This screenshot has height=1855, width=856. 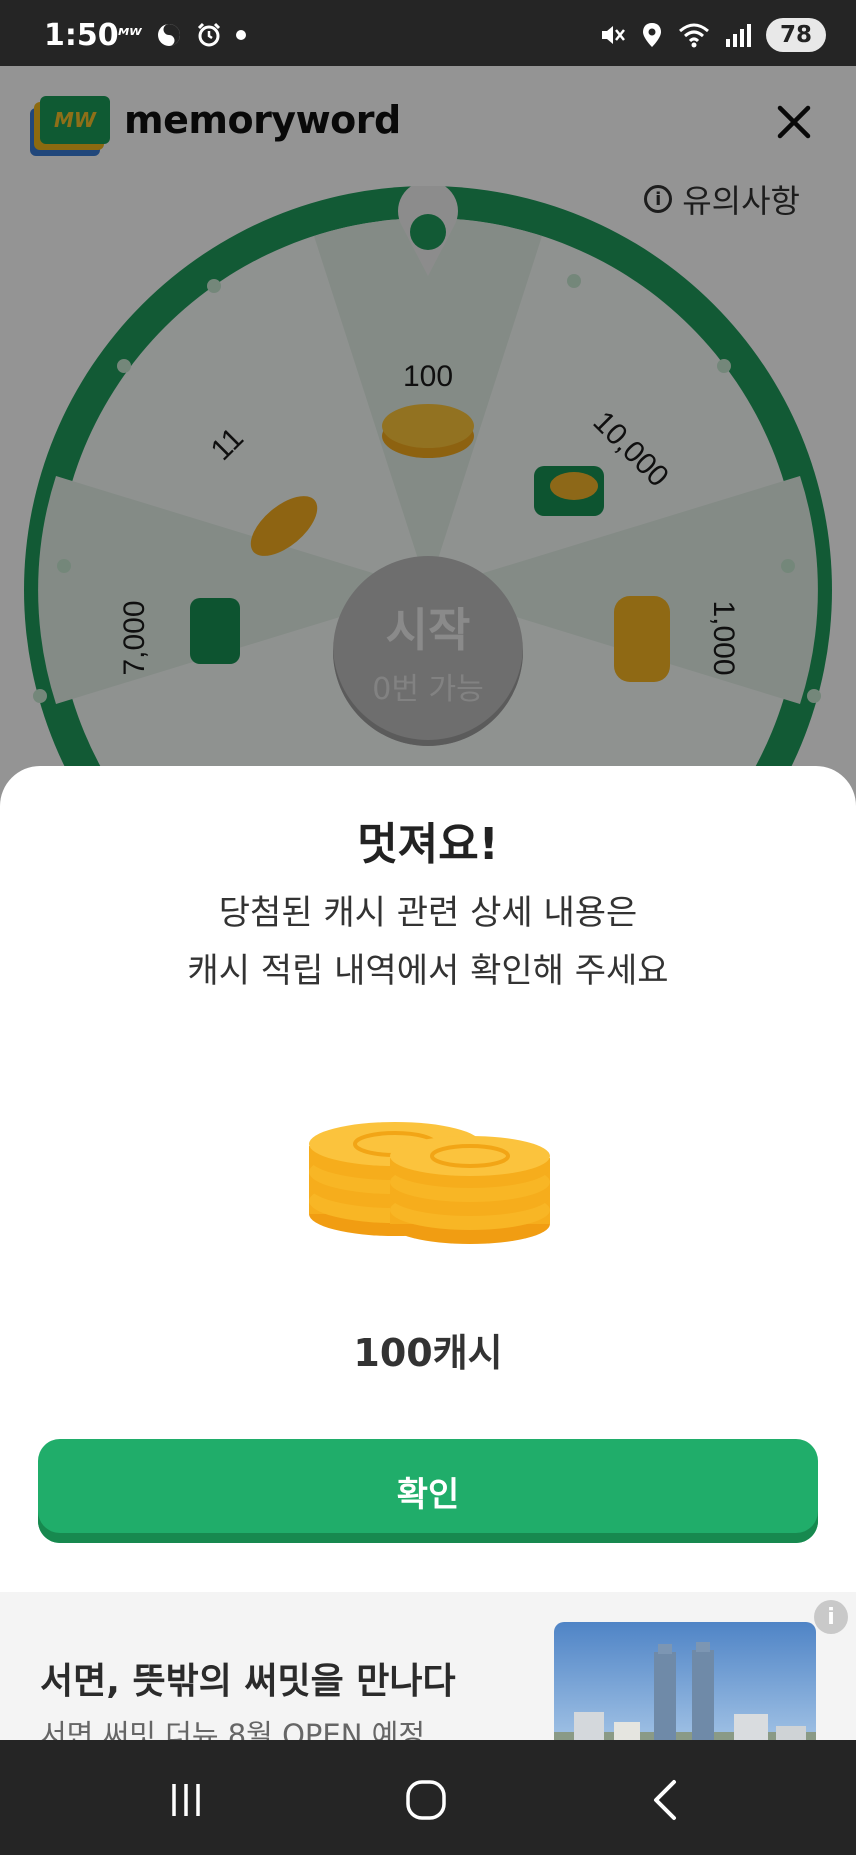 I want to click on recent-apps-button, so click(x=186, y=1800).